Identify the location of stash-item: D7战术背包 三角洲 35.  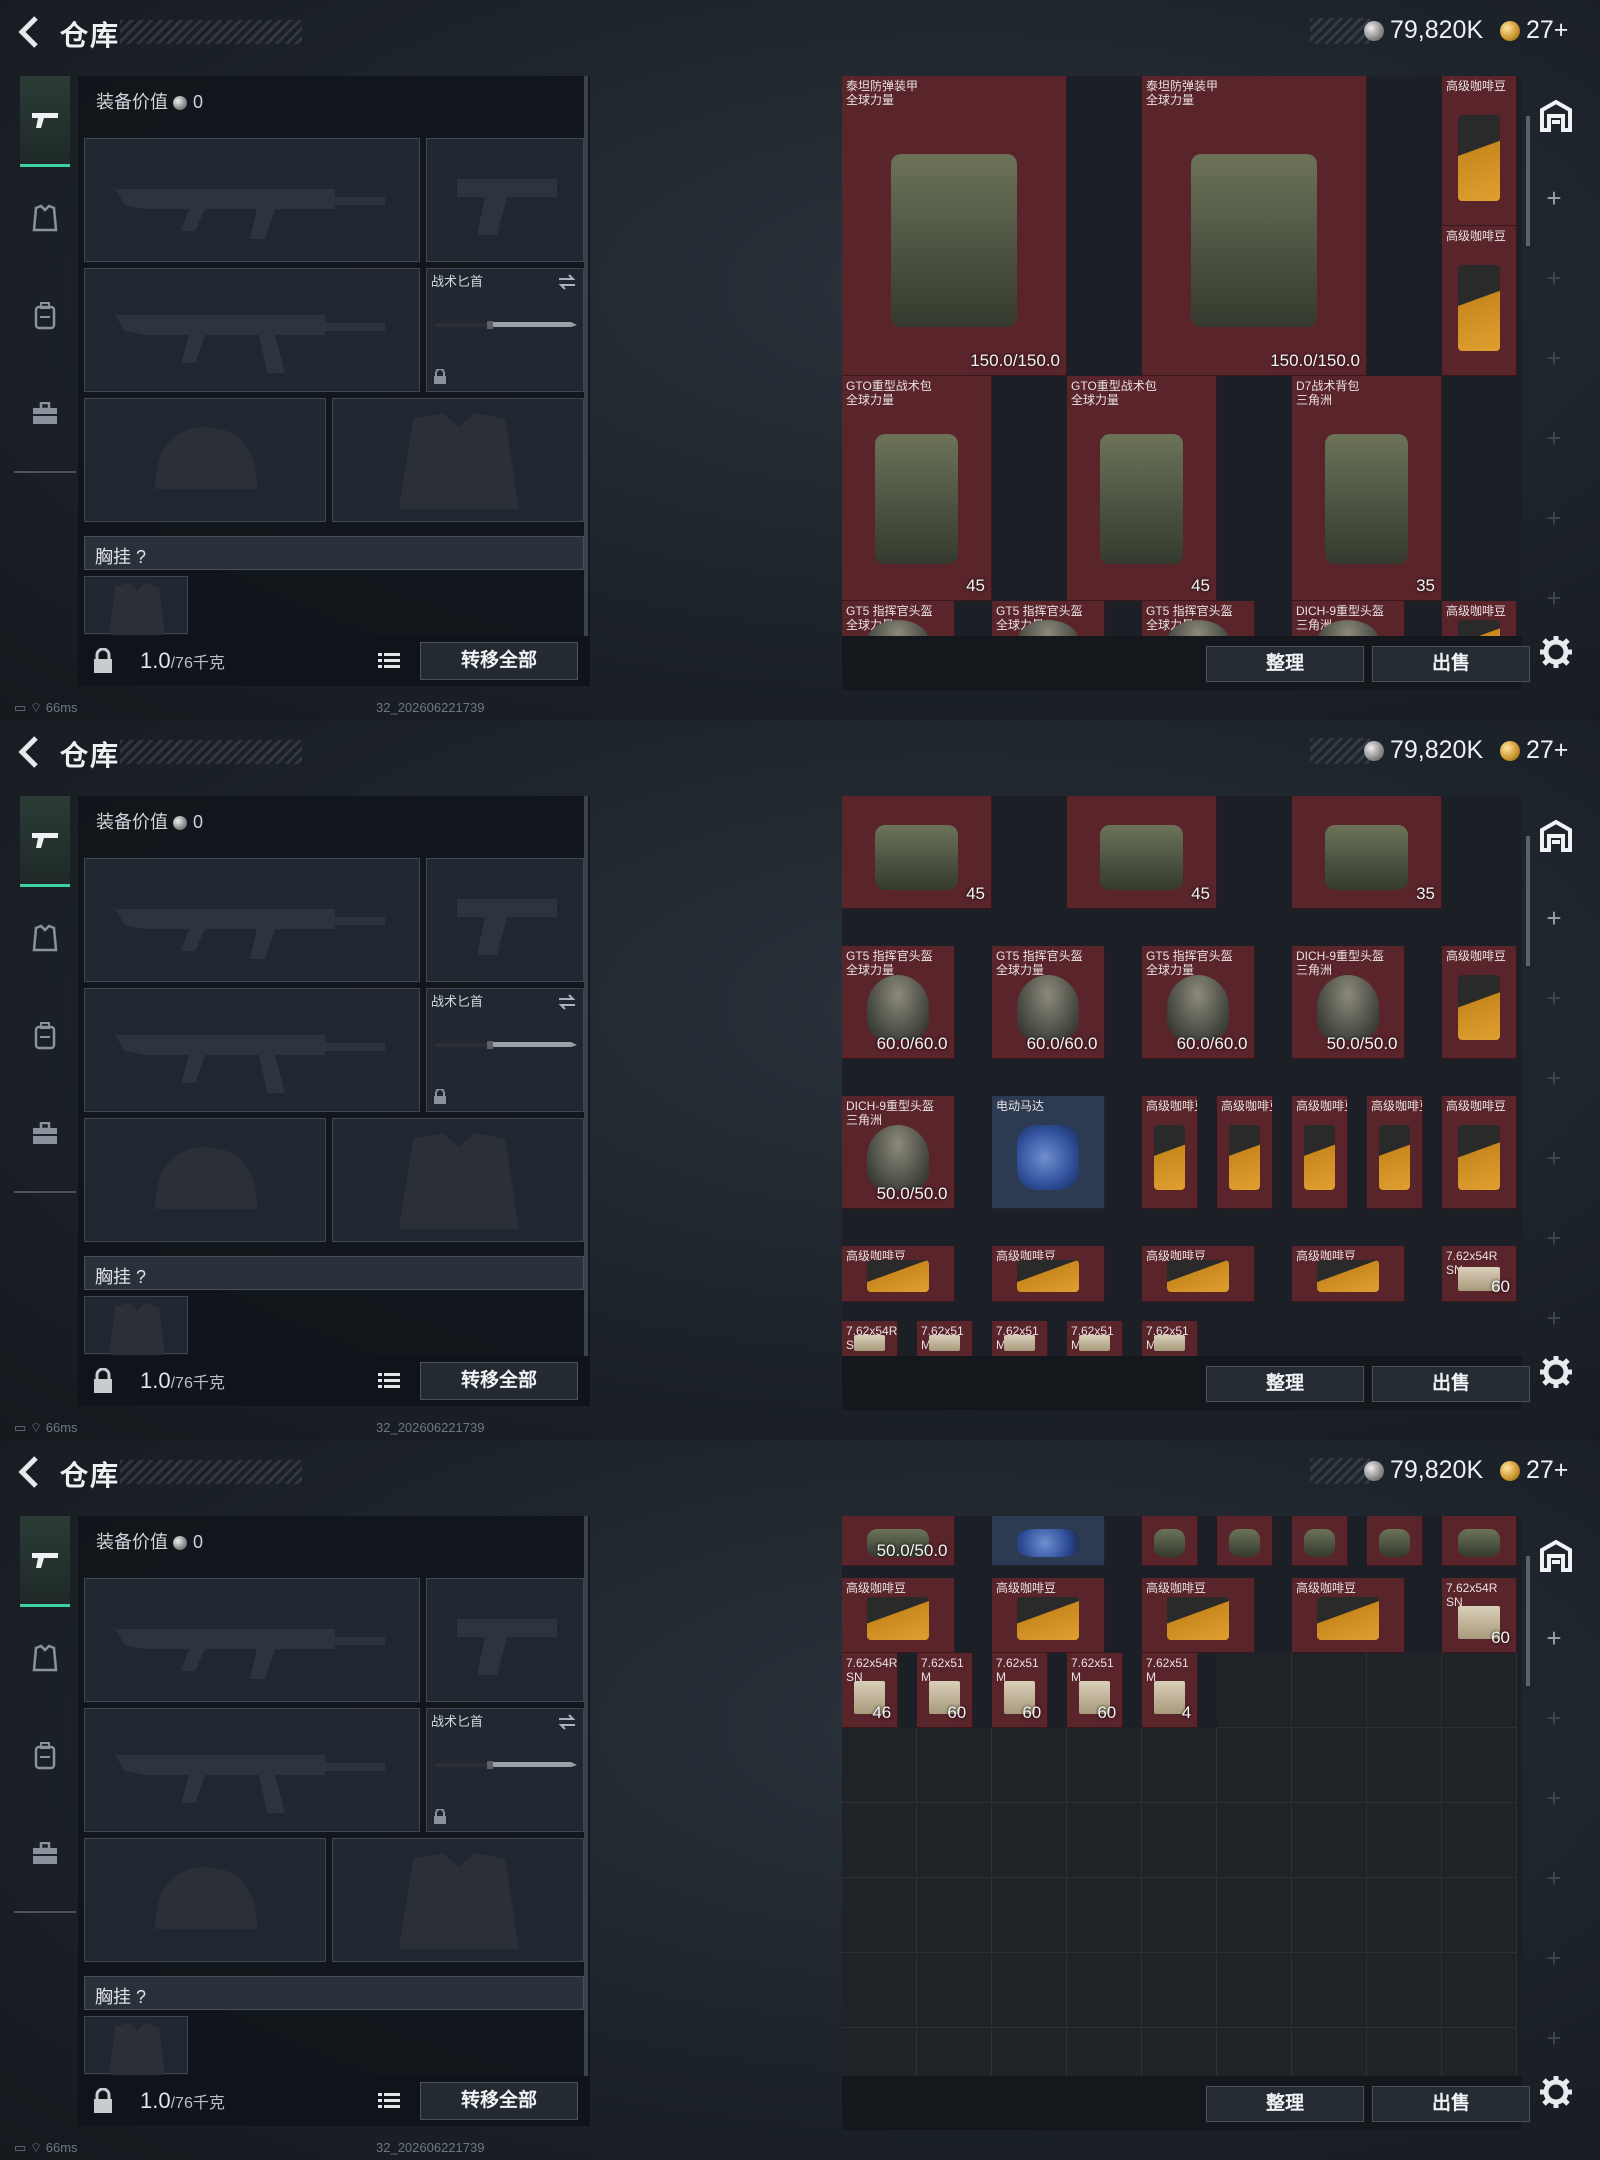
(1367, 488).